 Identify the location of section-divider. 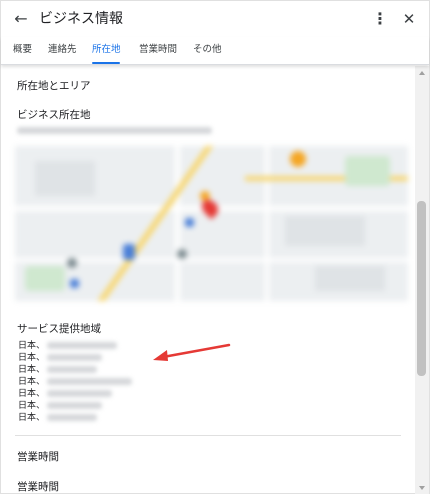
(208, 435).